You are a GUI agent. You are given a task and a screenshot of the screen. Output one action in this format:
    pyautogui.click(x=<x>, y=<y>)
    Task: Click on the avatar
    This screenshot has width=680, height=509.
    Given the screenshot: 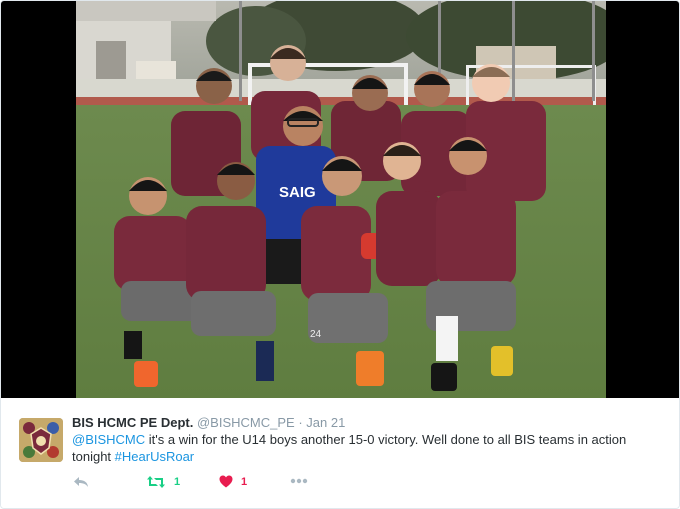 What is the action you would take?
    pyautogui.click(x=41, y=440)
    